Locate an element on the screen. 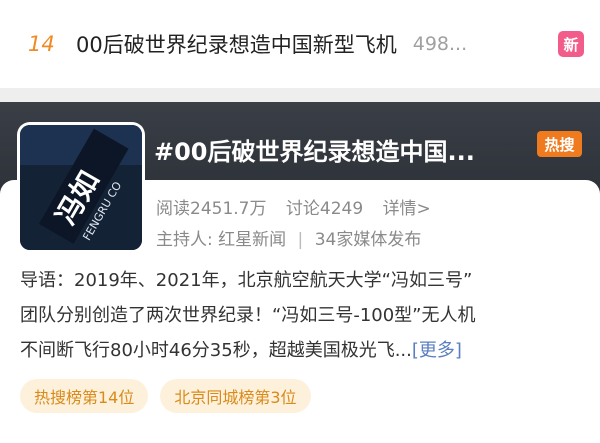  topic-thumbnail: 冯如 FENGRU CO is located at coordinates (81, 187).